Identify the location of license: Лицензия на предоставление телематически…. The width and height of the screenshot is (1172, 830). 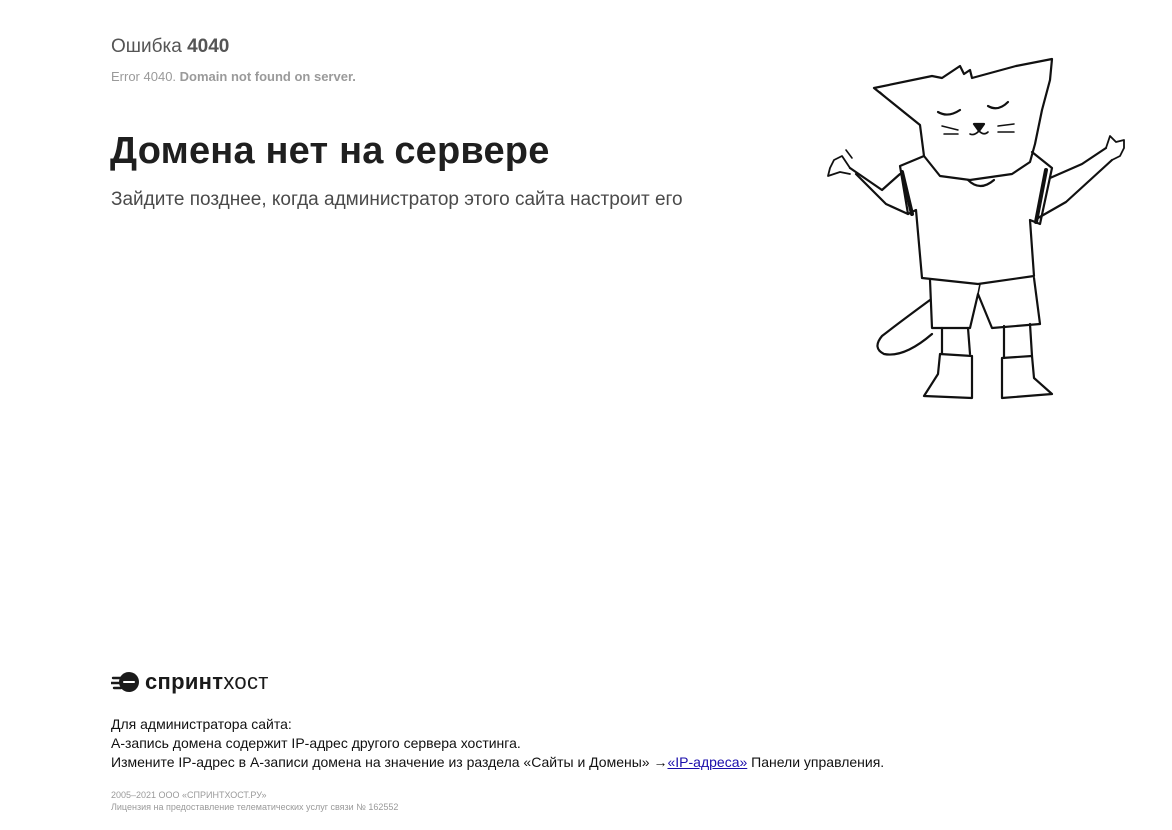
(255, 807).